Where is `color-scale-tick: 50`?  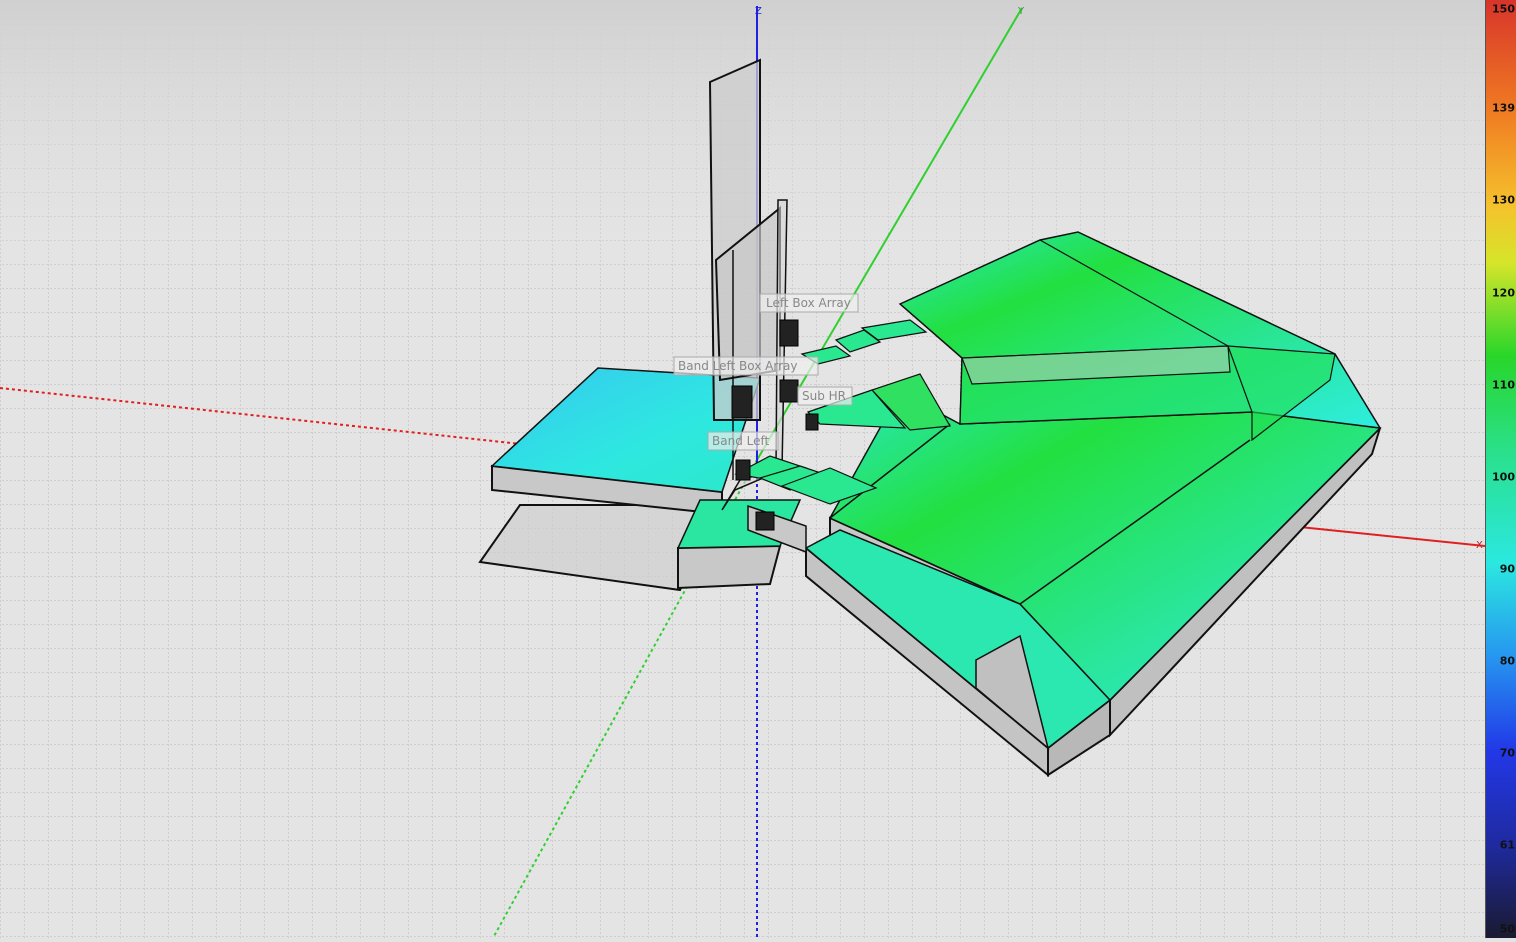 color-scale-tick: 50 is located at coordinates (1507, 929).